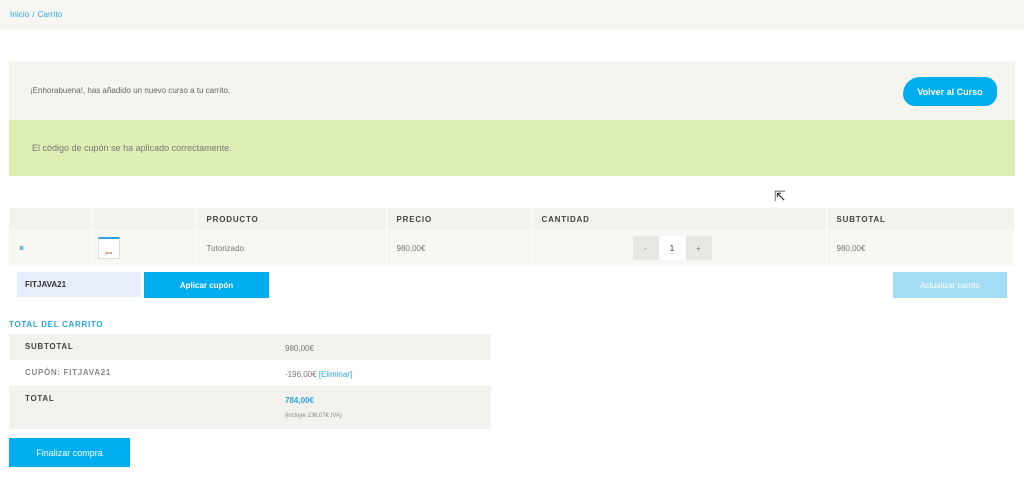 The height and width of the screenshot is (493, 1024). What do you see at coordinates (672, 248) in the screenshot?
I see `quantity-input: 1` at bounding box center [672, 248].